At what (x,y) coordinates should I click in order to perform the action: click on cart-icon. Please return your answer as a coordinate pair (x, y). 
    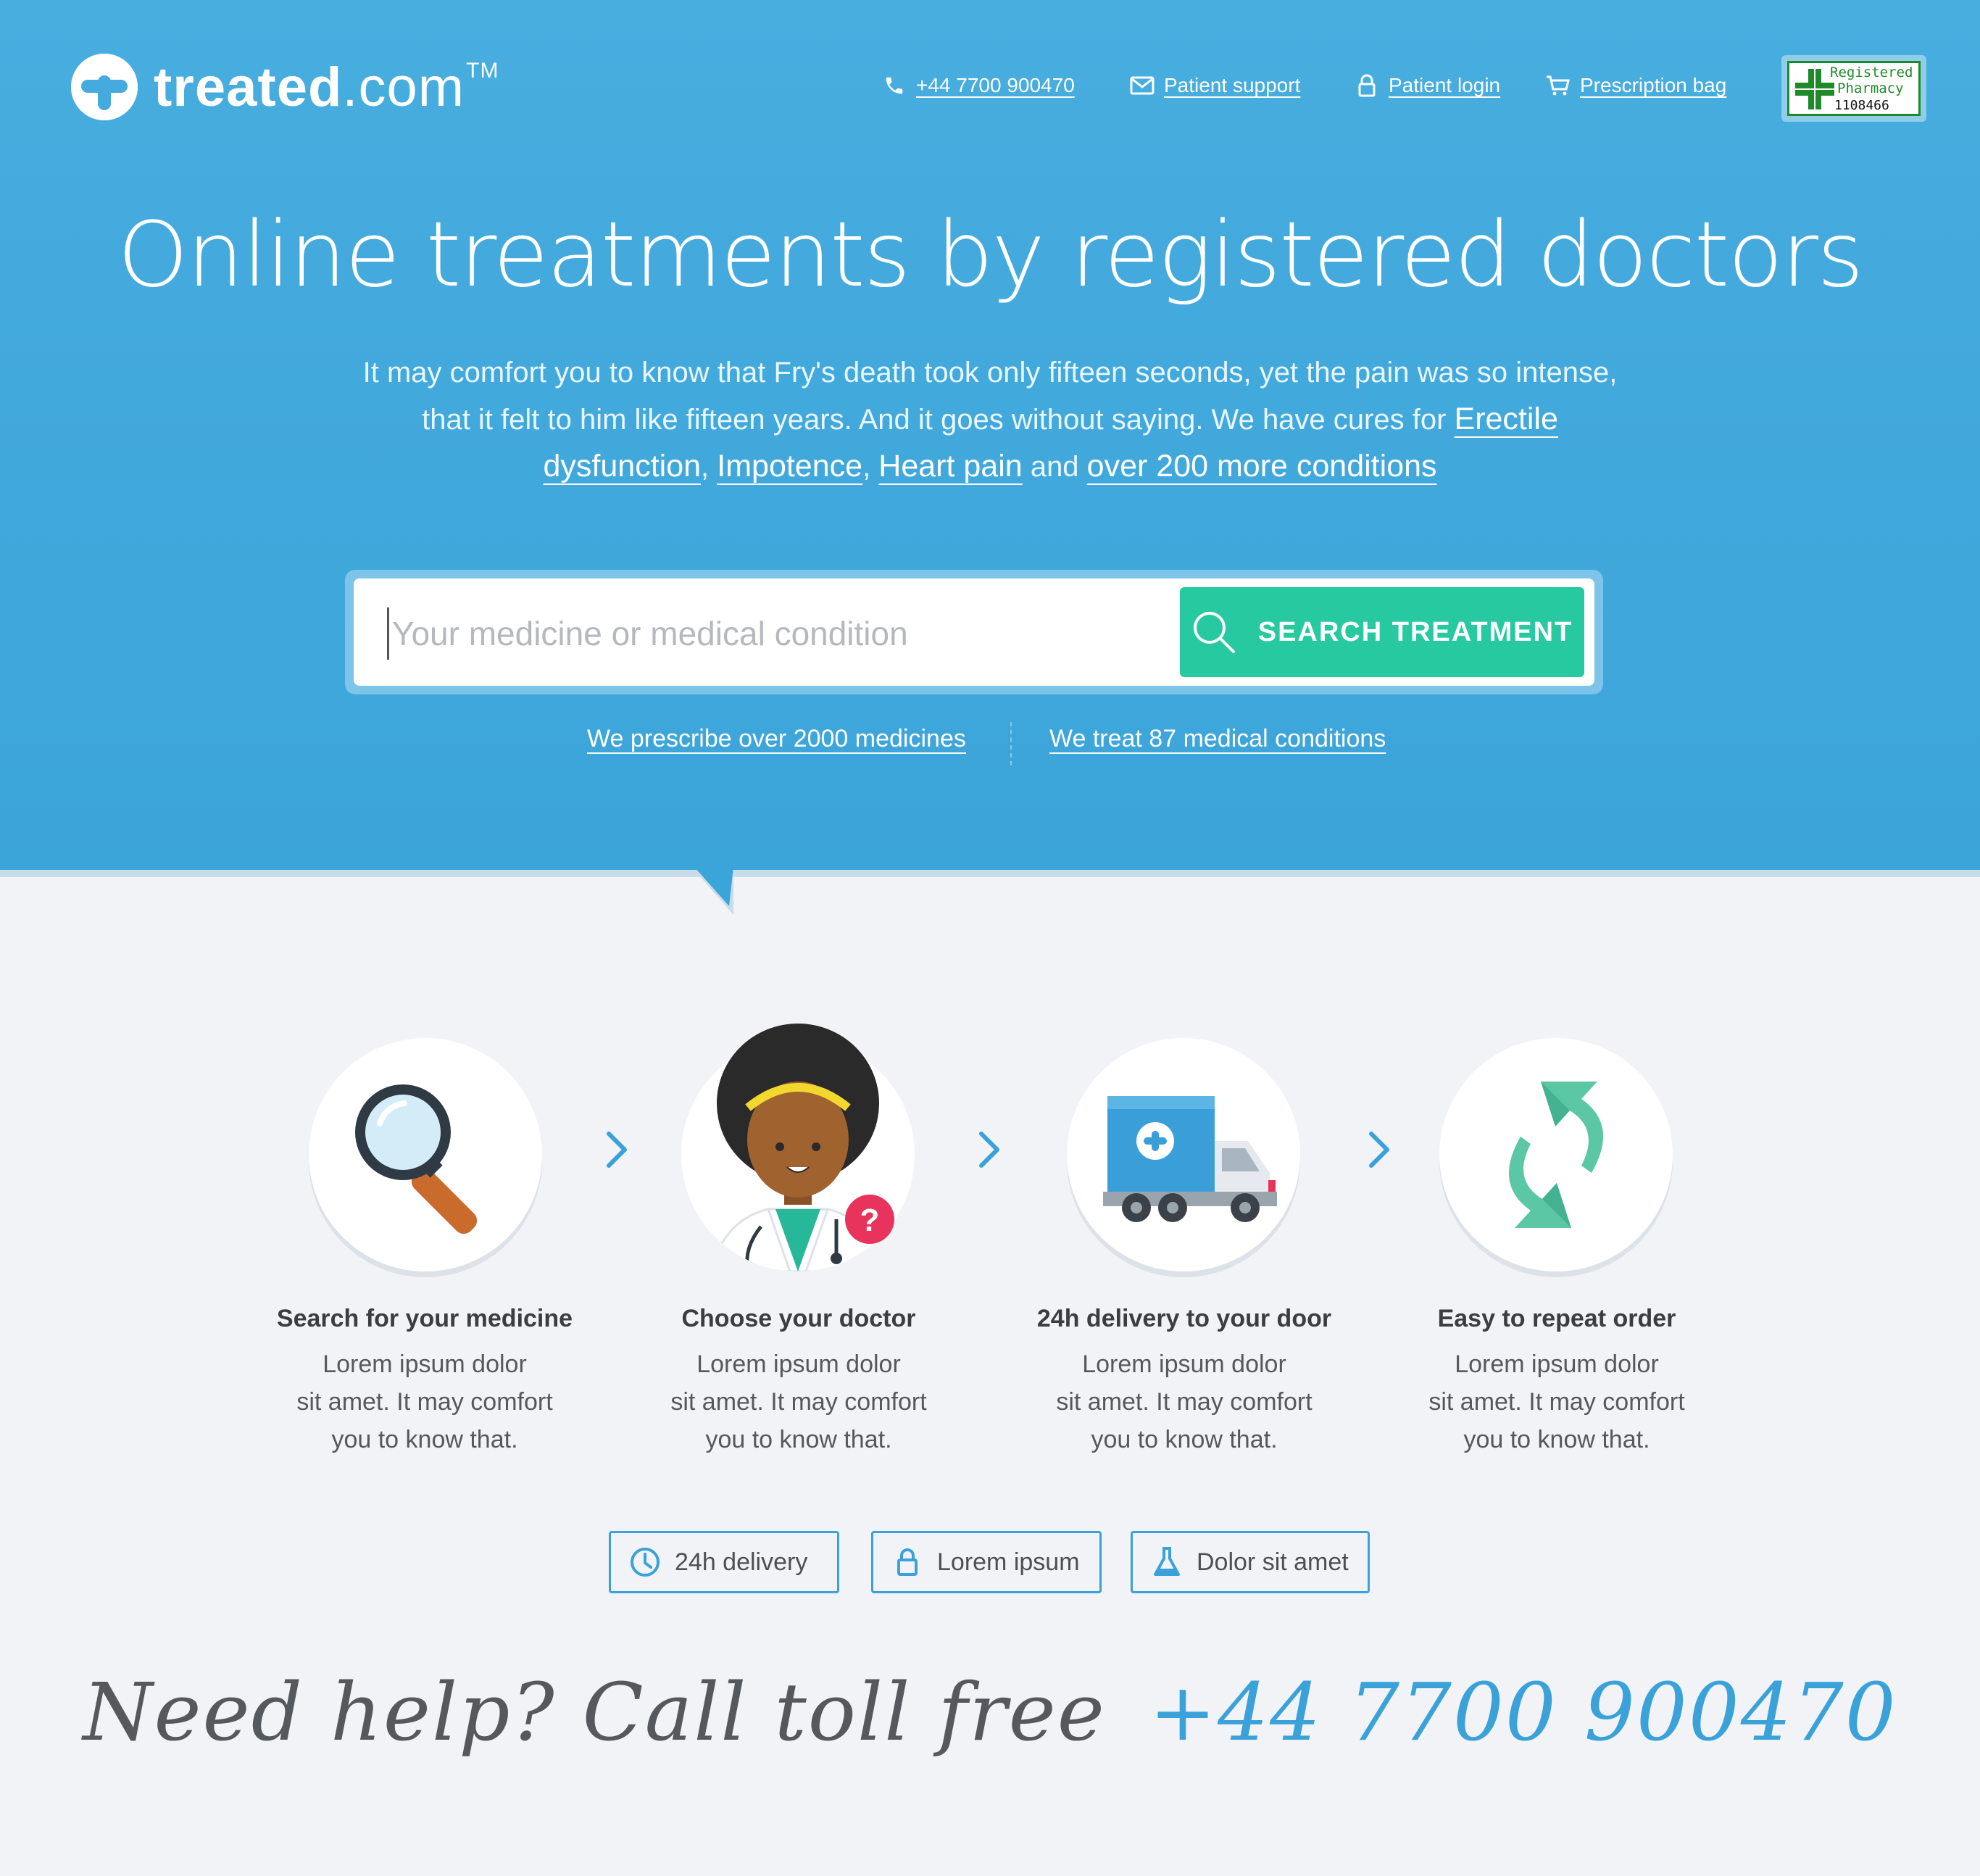
    Looking at the image, I should click on (1558, 85).